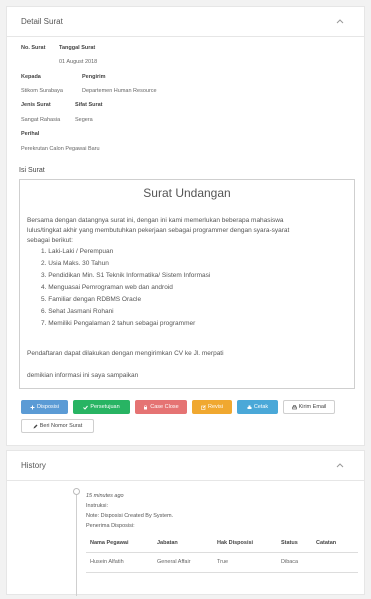  I want to click on table-cell-hak-disposisi: True, so click(223, 562).